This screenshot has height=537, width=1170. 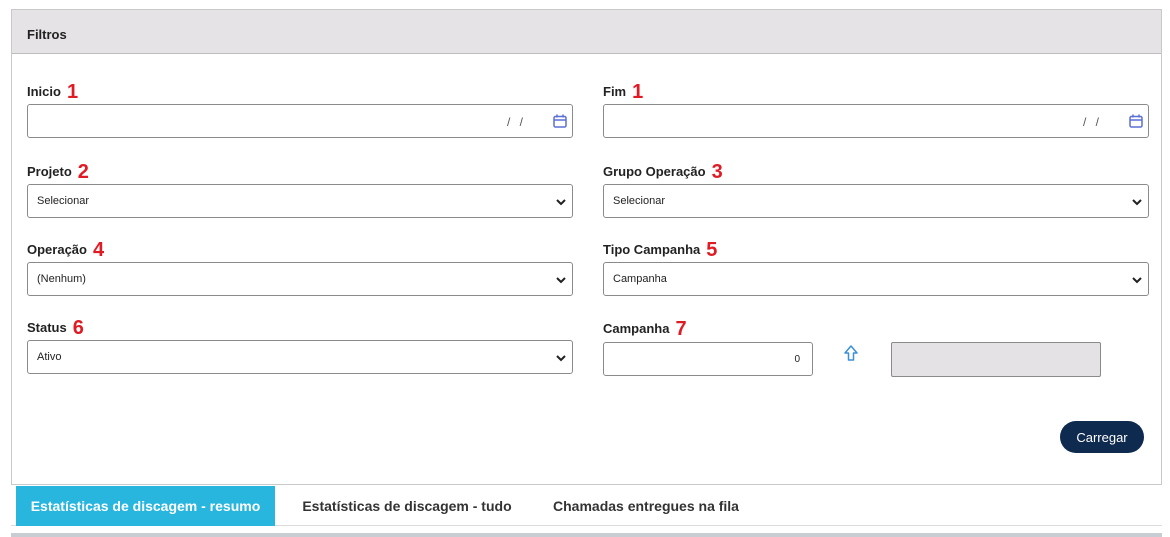 I want to click on tab-estatisticas-resumo: Estatísticas de discagem - resumo, so click(x=145, y=506).